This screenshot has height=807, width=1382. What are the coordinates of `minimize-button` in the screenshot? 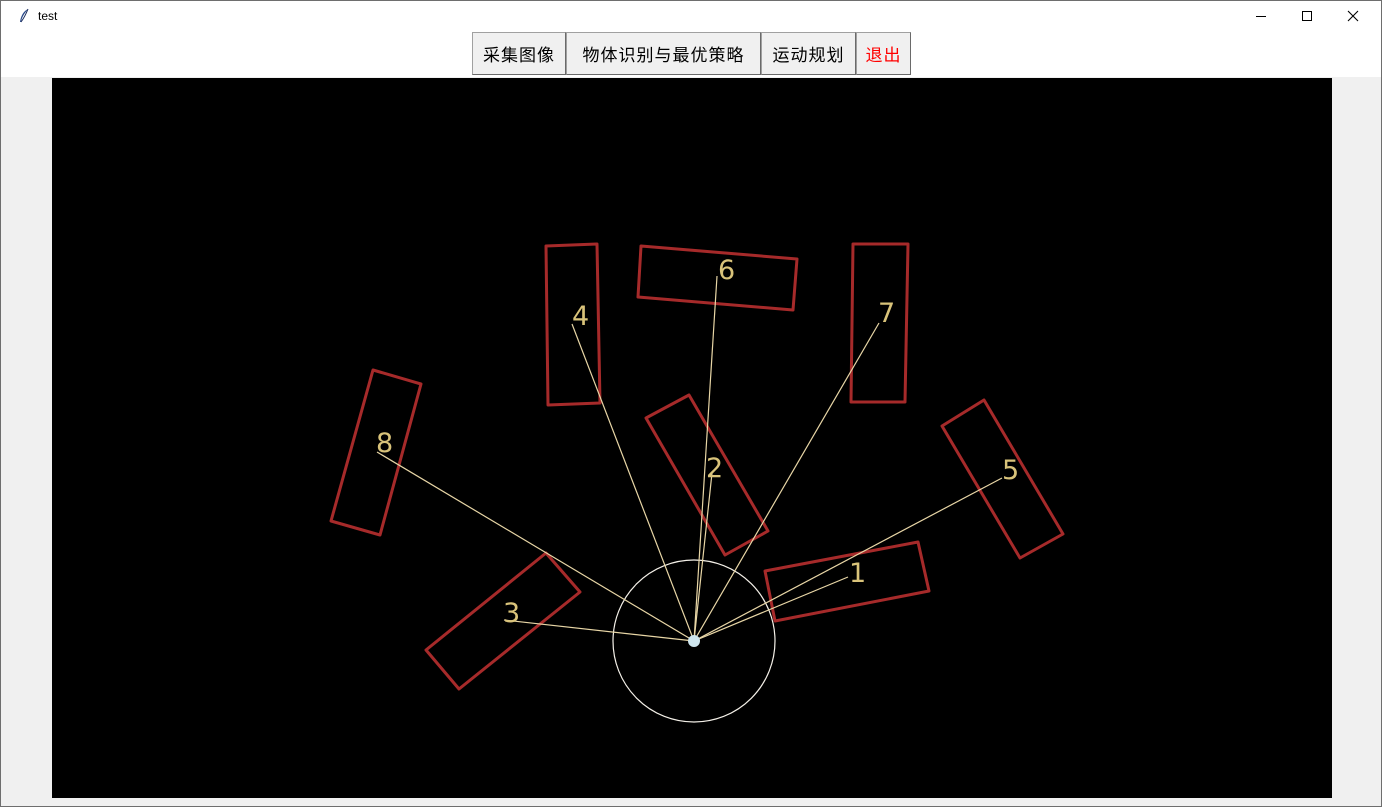 It's located at (1261, 16).